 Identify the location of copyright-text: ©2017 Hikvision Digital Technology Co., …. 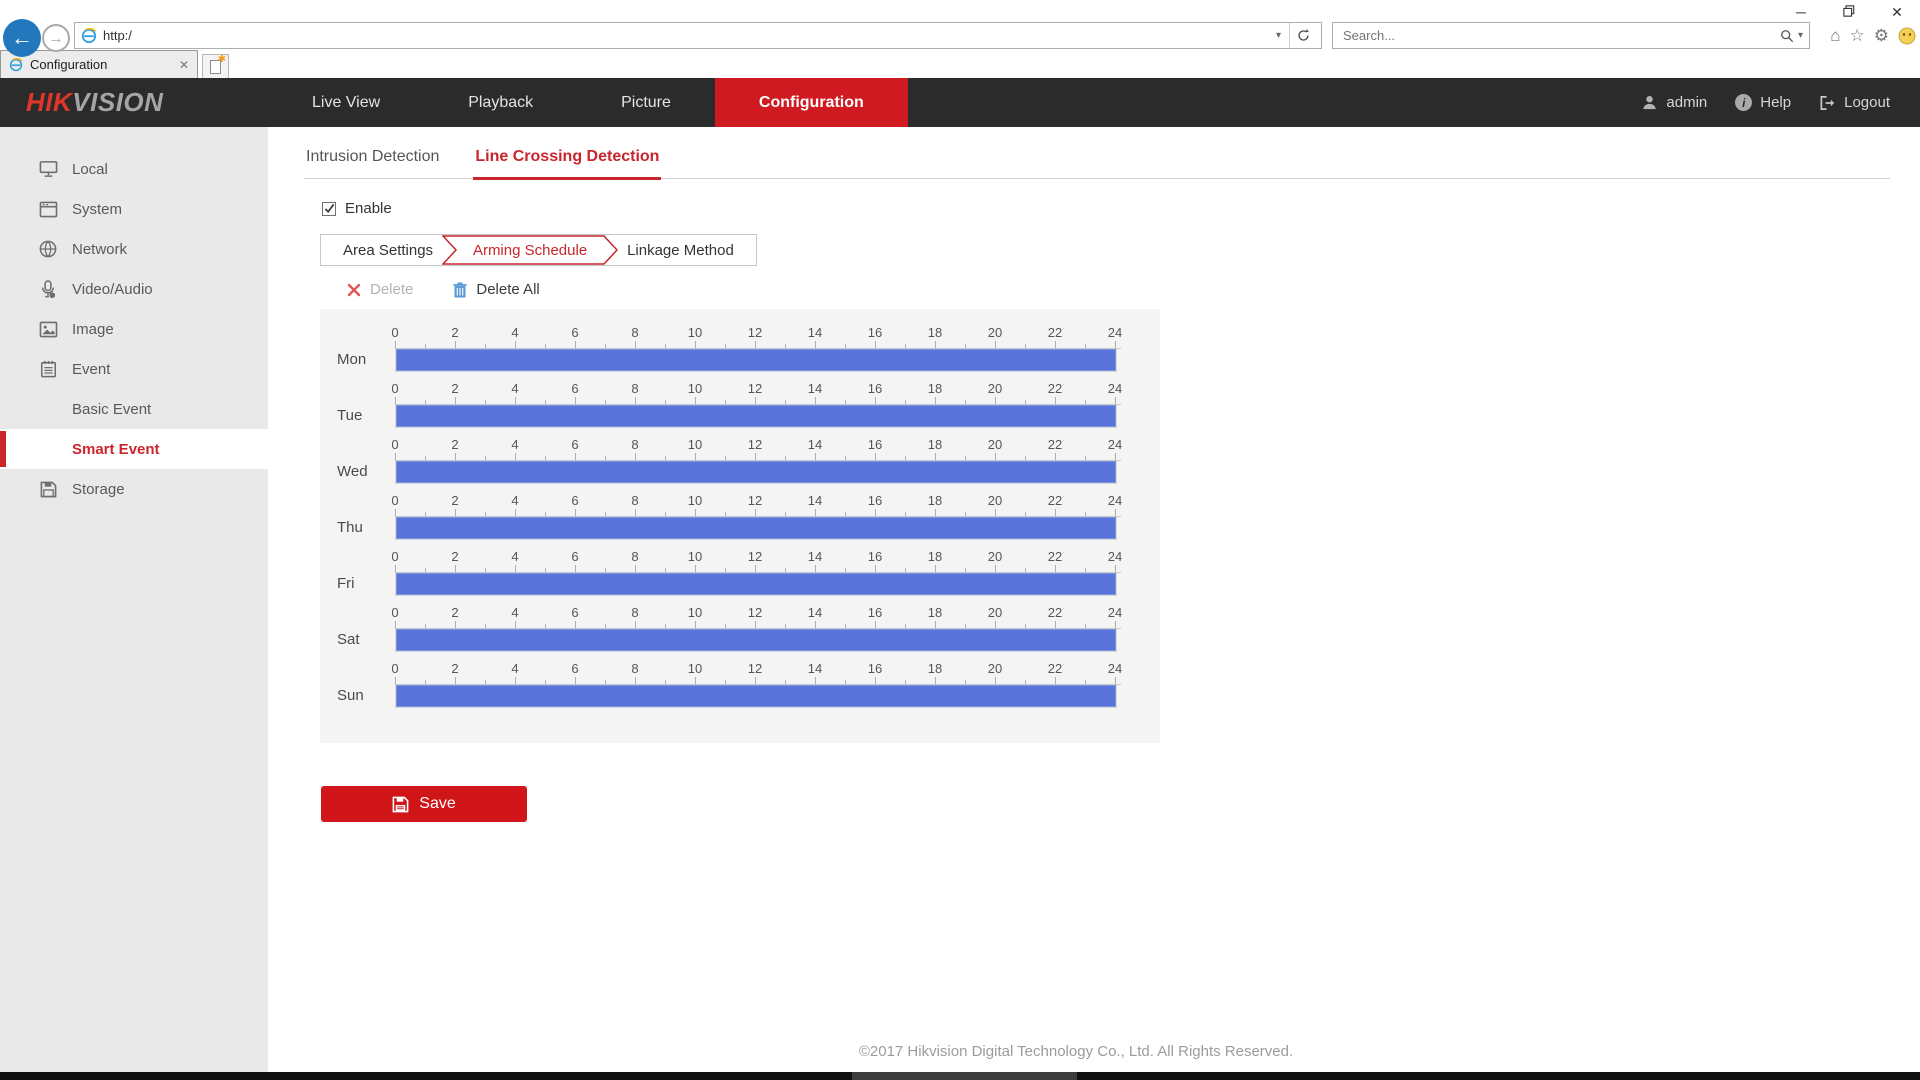
(1076, 1051).